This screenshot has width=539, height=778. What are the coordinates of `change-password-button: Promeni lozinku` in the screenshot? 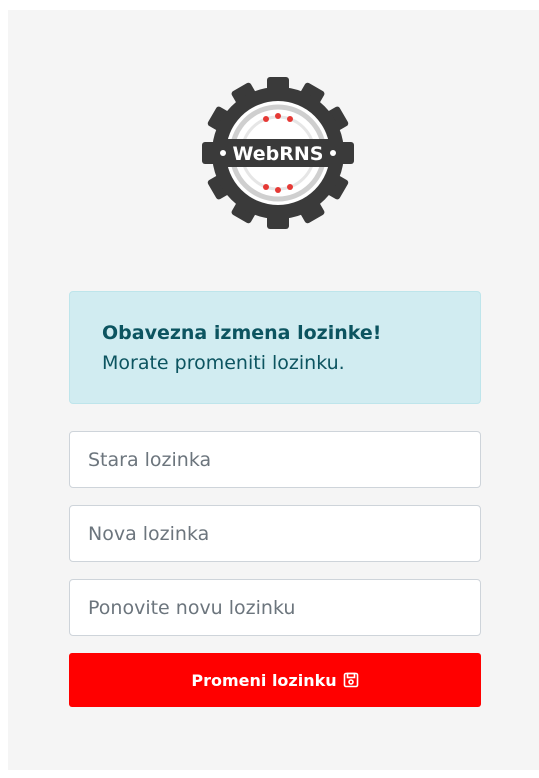 It's located at (275, 680).